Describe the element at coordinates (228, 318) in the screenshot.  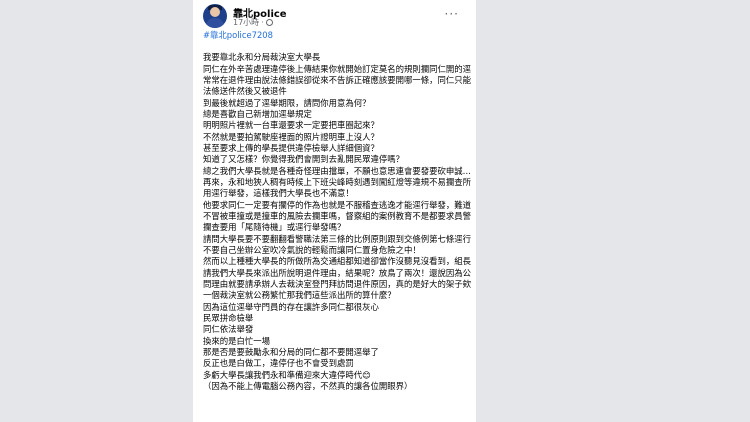
I see `post-line: 民眾拼命檢舉` at that location.